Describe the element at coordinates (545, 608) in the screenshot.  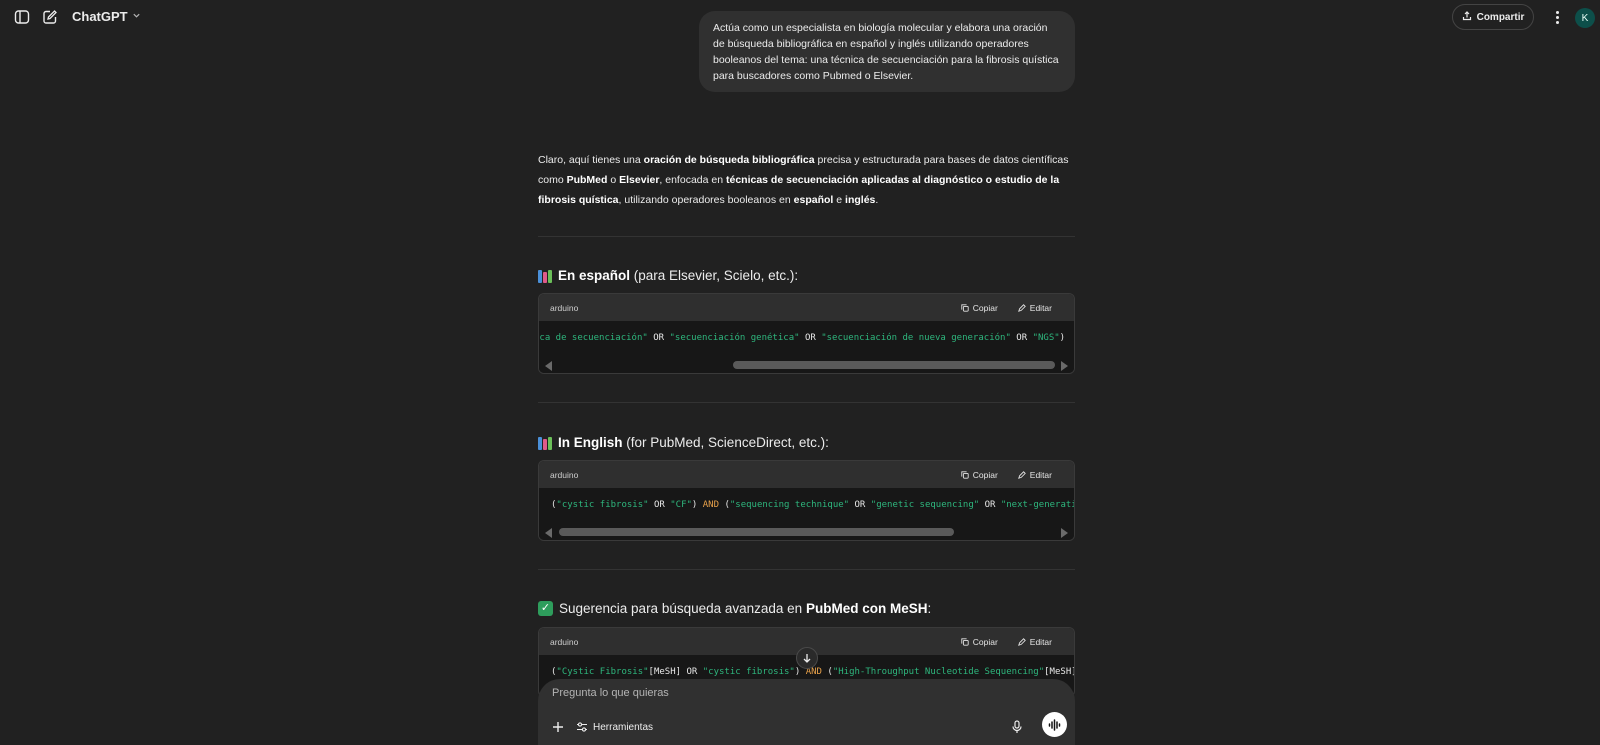
I see `check-icon: ✓` at that location.